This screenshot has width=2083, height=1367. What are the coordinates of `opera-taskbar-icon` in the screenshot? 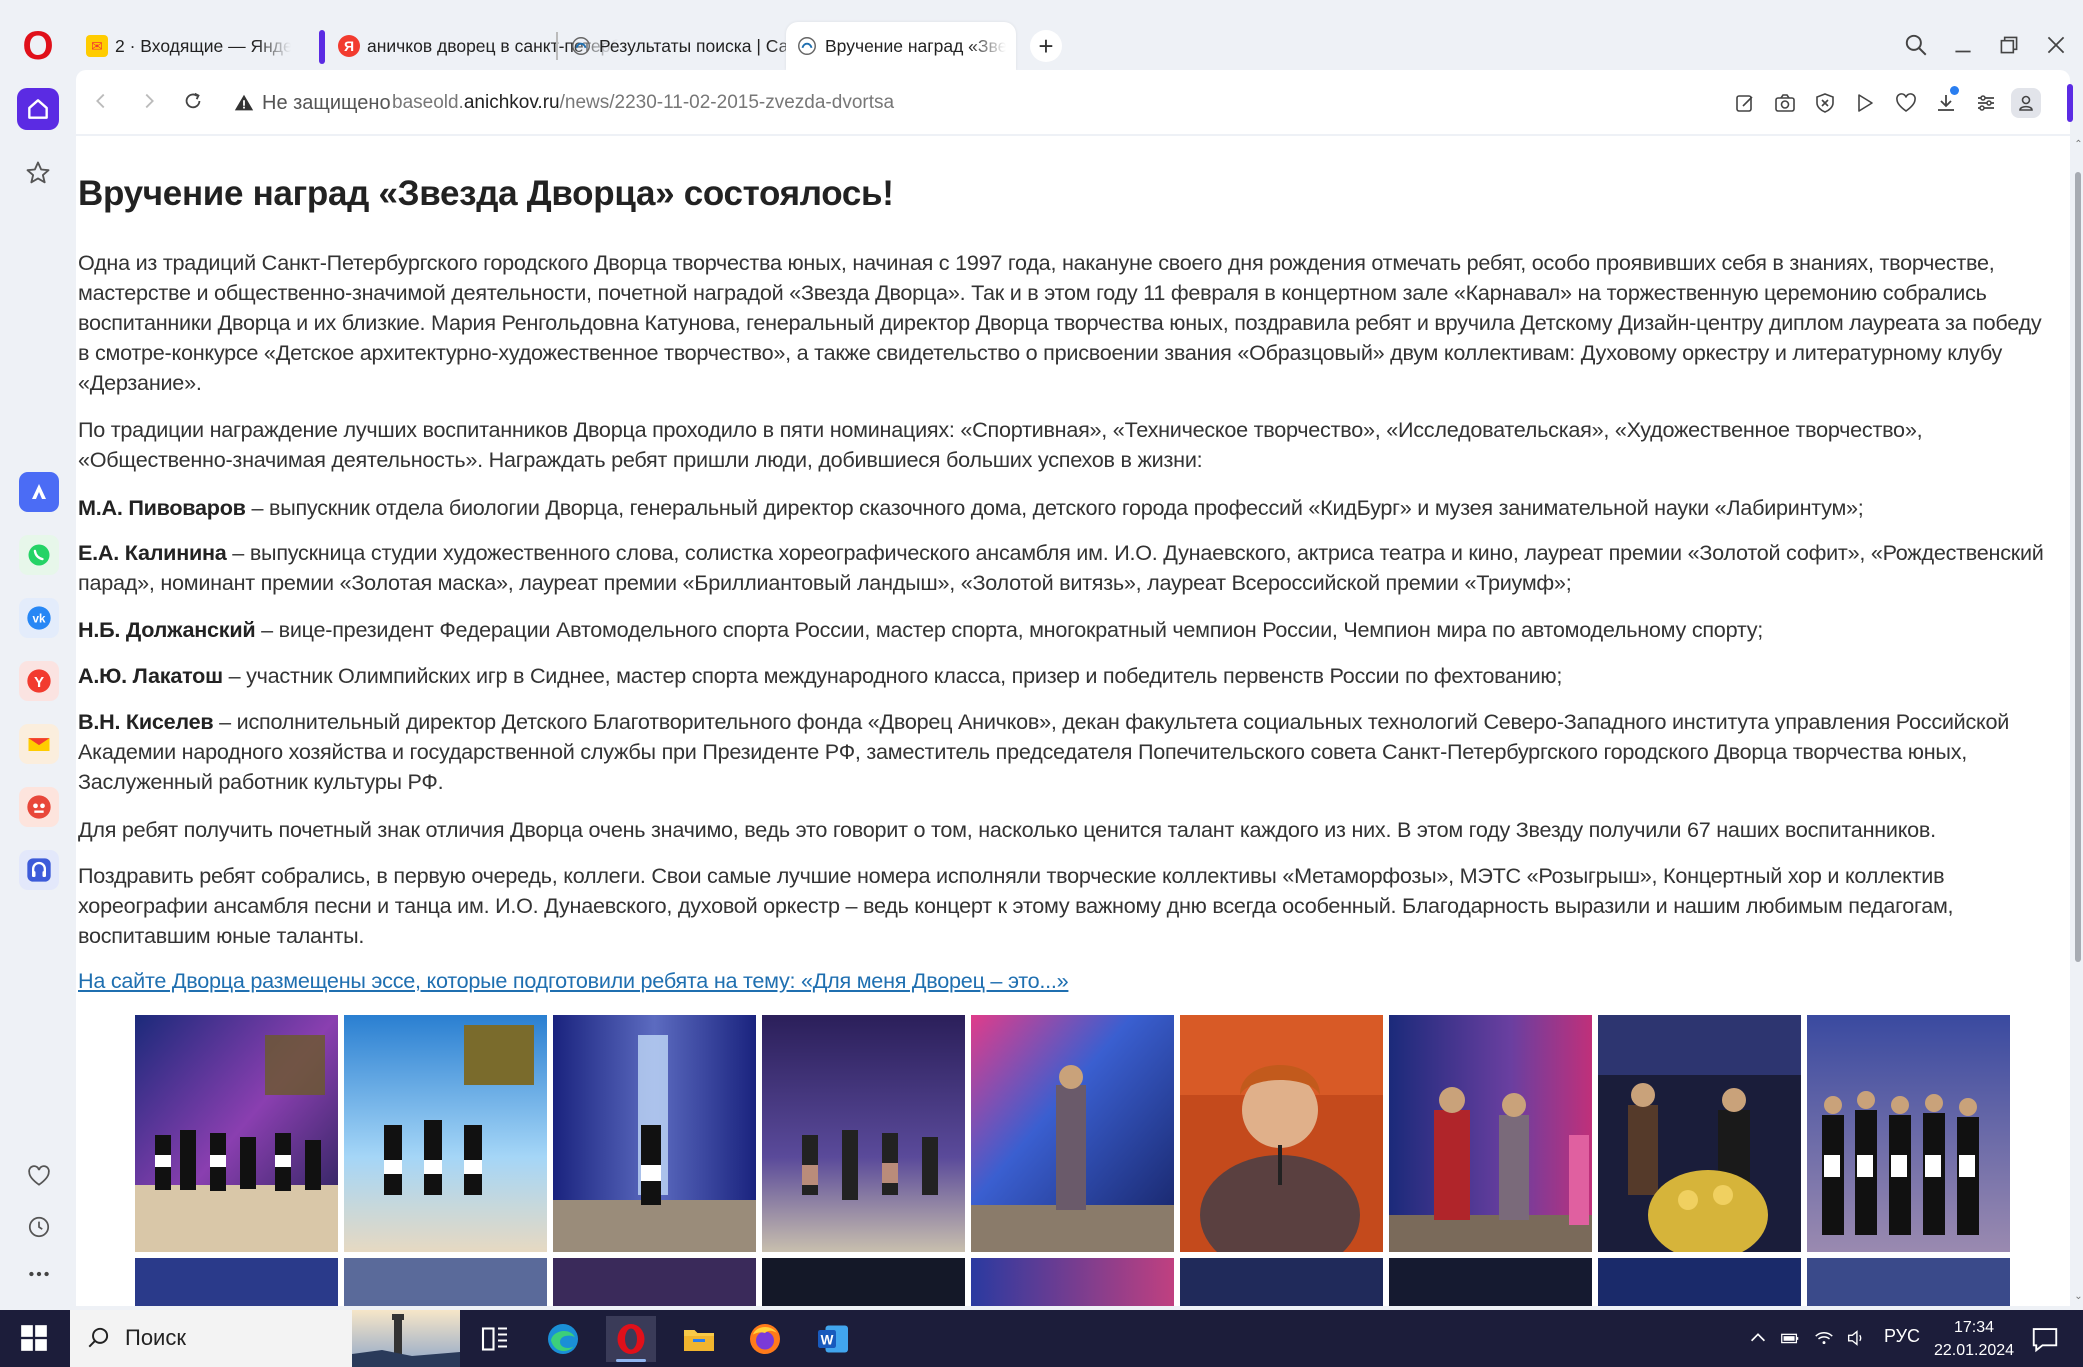 It's located at (631, 1339).